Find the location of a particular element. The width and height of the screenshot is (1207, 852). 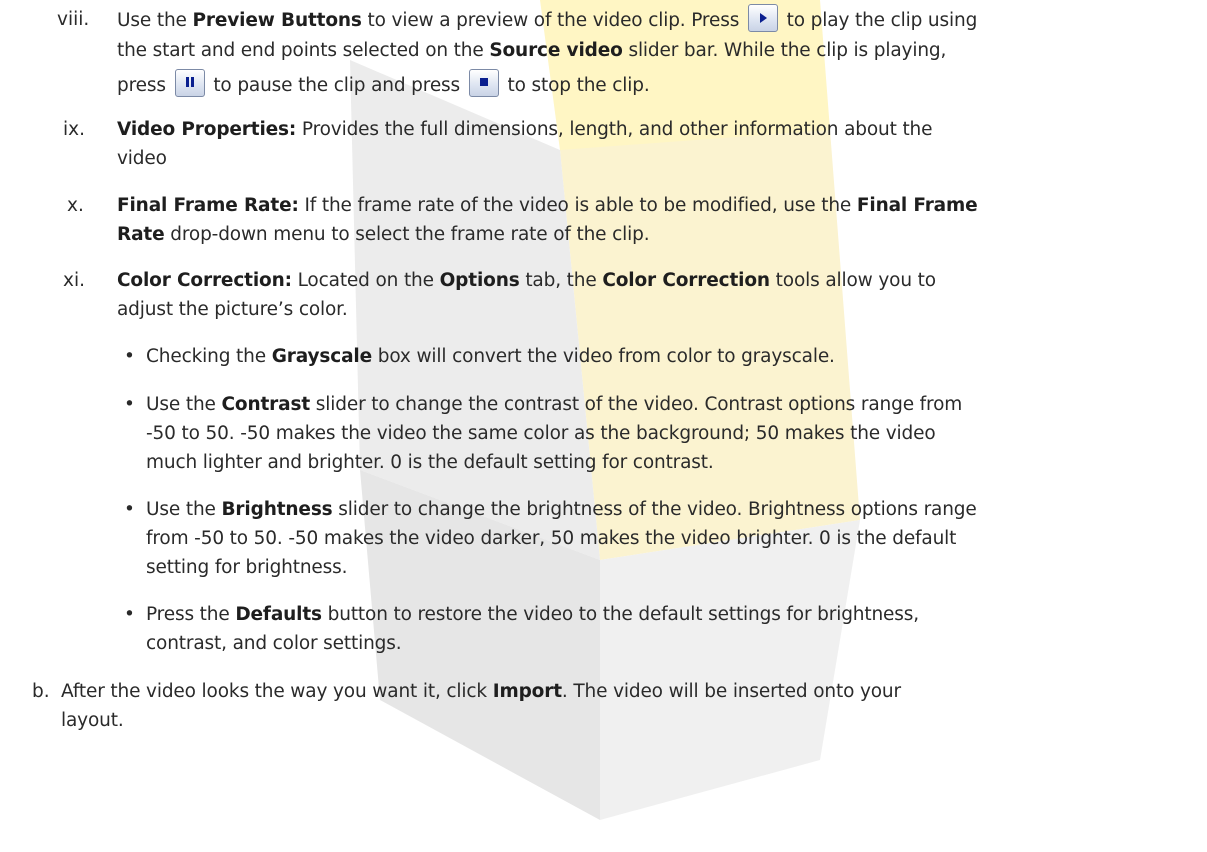

item-b-line2: layout. is located at coordinates (92, 720).